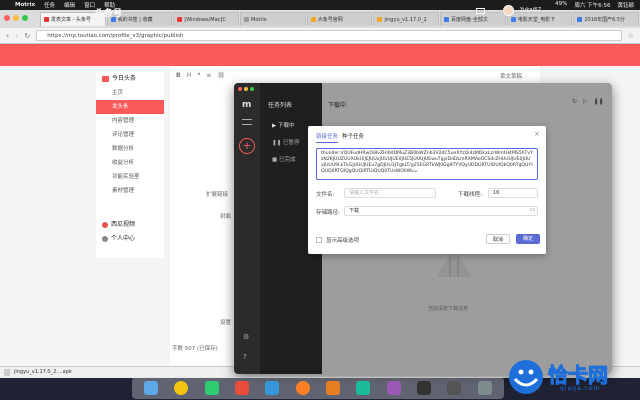 Image resolution: width=640 pixels, height=400 pixels. I want to click on quote-icon: ❝, so click(198, 75).